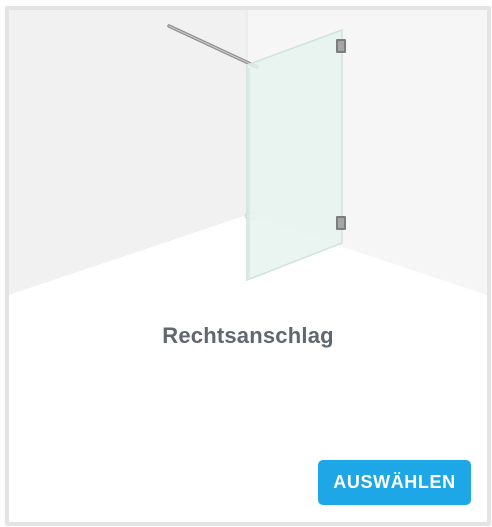 This screenshot has width=492, height=527. I want to click on select-button: AUSWÄHLEN, so click(394, 482).